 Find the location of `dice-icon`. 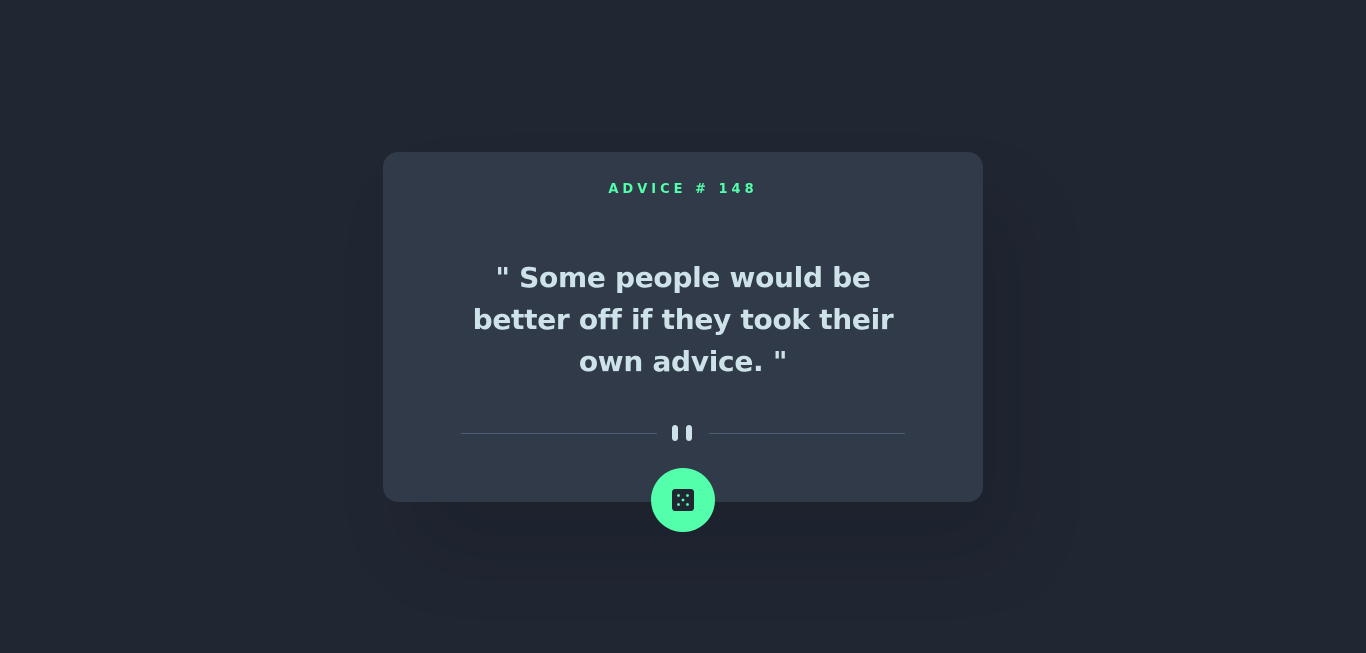

dice-icon is located at coordinates (683, 500).